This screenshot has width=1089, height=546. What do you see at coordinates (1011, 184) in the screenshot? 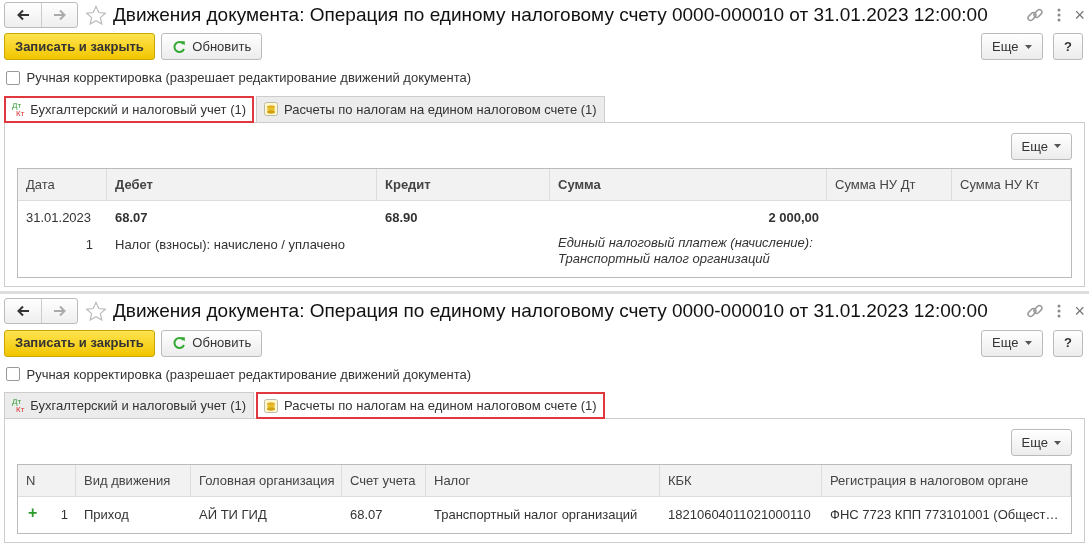
I see `column-header: Сумма НУ Кт` at bounding box center [1011, 184].